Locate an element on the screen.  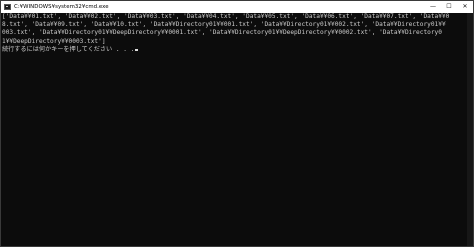
cmd-app-icon is located at coordinates (7, 7).